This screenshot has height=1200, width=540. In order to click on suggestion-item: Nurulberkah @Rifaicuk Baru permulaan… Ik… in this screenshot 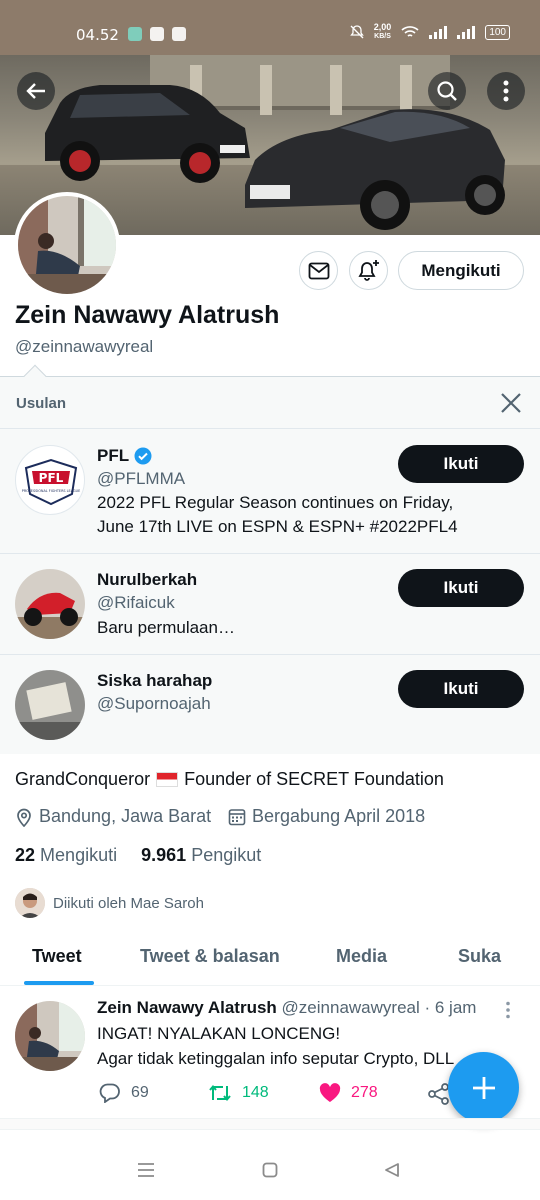, I will do `click(270, 603)`.